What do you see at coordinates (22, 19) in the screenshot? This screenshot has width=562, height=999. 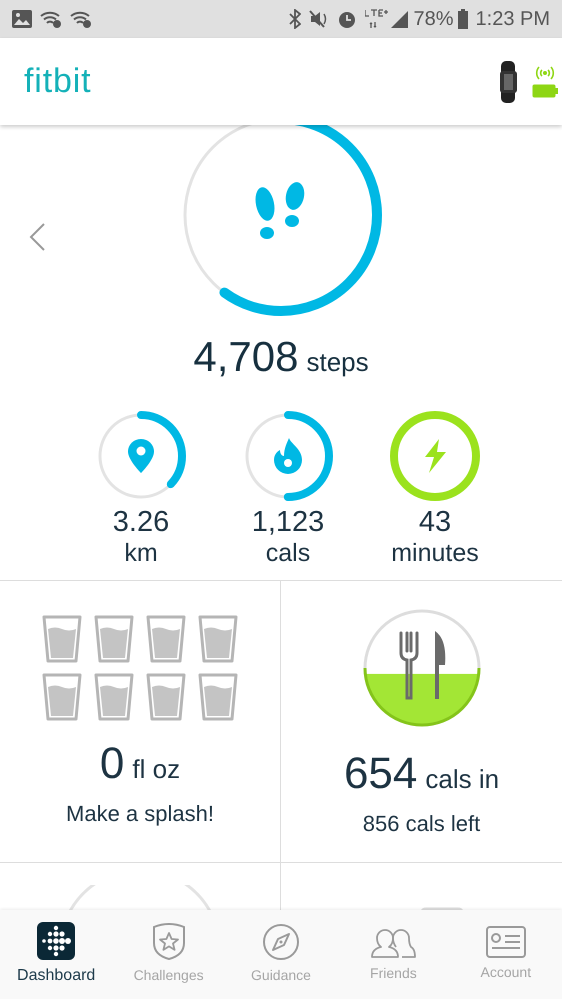 I see `image-icon` at bounding box center [22, 19].